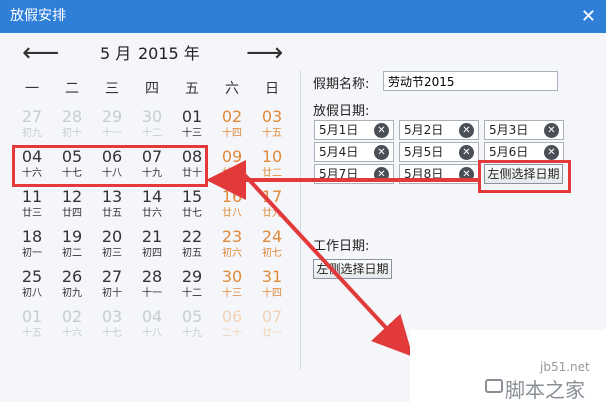 Image resolution: width=606 pixels, height=403 pixels. I want to click on watermark-site: jb51.net, so click(565, 367).